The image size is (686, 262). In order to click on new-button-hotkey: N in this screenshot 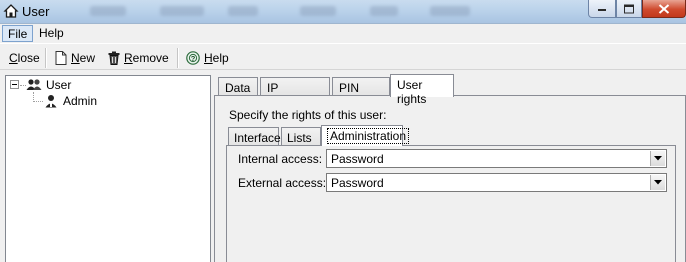, I will do `click(75, 58)`.